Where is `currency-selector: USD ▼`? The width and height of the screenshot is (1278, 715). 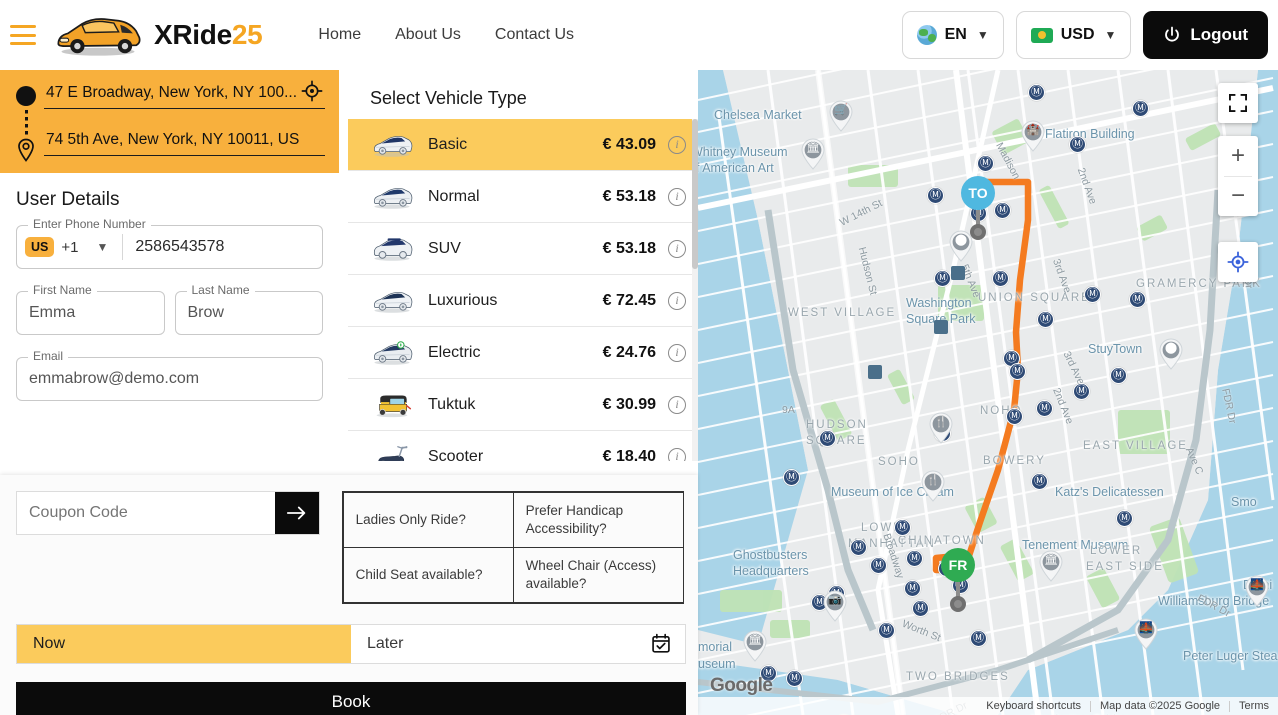
currency-selector: USD ▼ is located at coordinates (1073, 35).